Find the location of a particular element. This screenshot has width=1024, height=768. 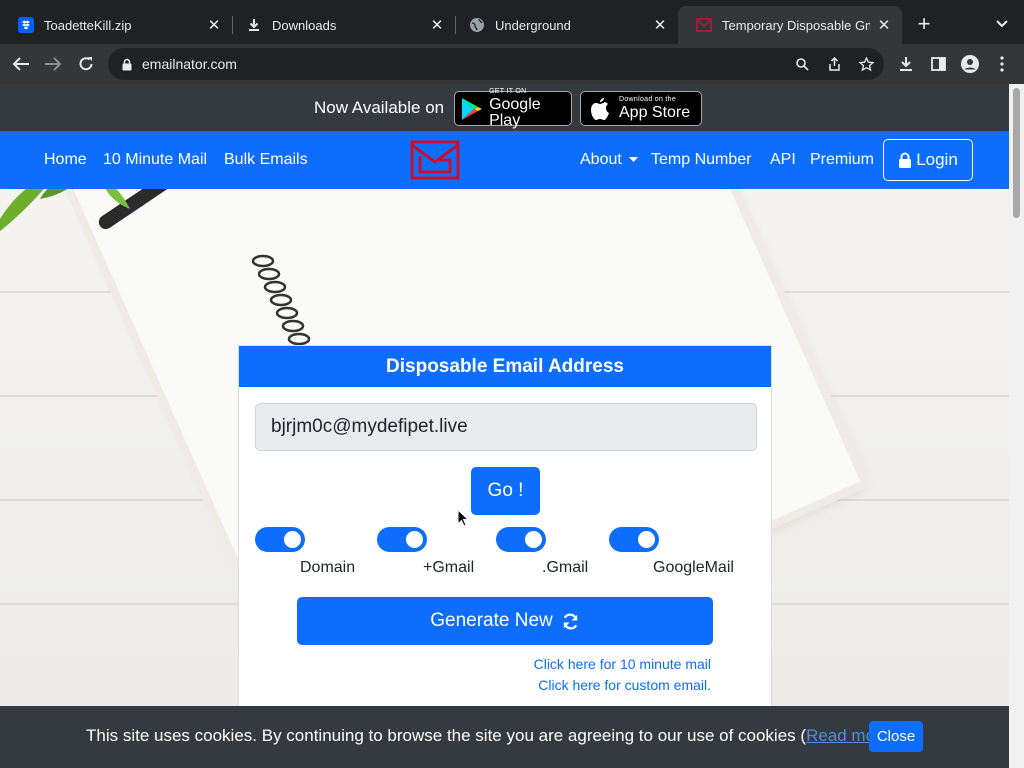

plant-photo is located at coordinates (65, 210).